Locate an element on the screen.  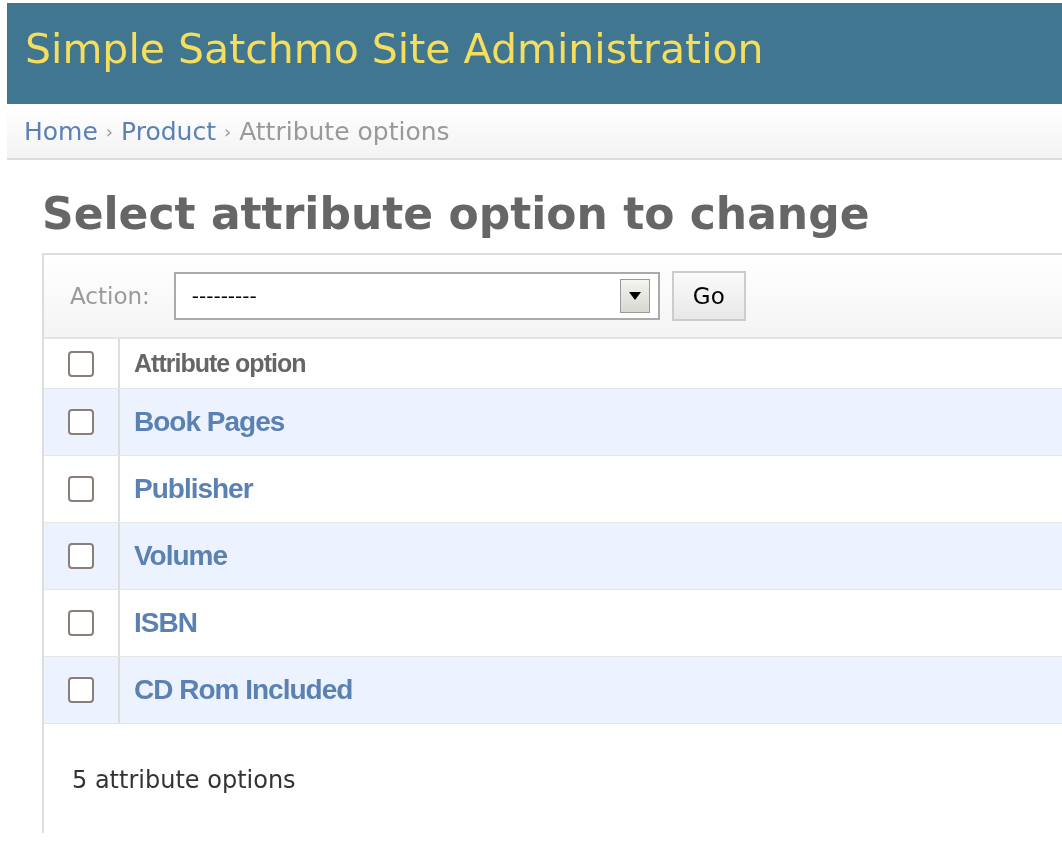
breadcrumb-link: Product is located at coordinates (168, 131).